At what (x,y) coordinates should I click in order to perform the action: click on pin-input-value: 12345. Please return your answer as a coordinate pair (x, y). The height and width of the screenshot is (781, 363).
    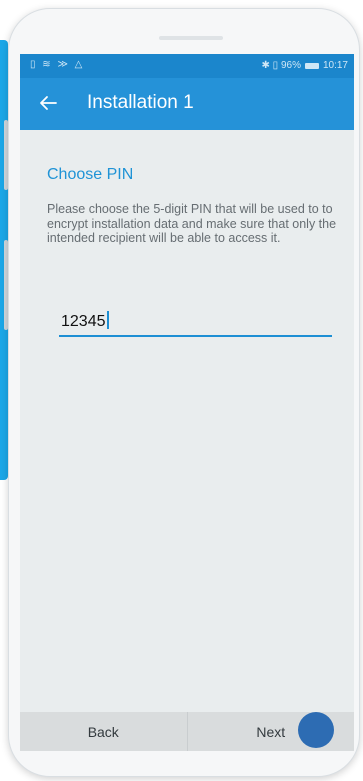
    Looking at the image, I should click on (85, 321).